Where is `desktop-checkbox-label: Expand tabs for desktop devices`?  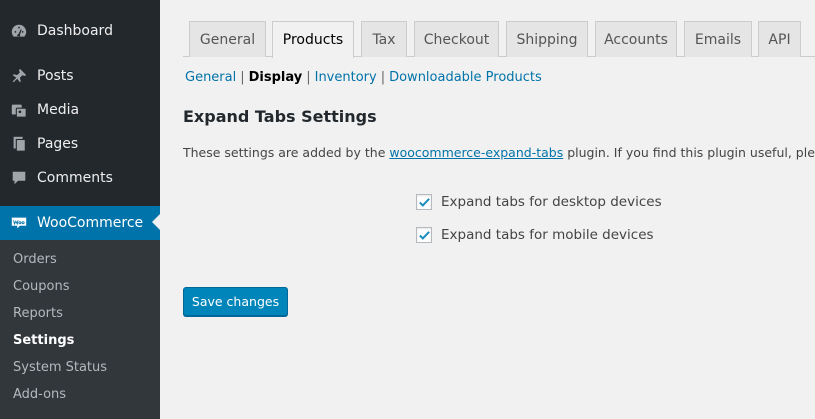 desktop-checkbox-label: Expand tabs for desktop devices is located at coordinates (551, 202).